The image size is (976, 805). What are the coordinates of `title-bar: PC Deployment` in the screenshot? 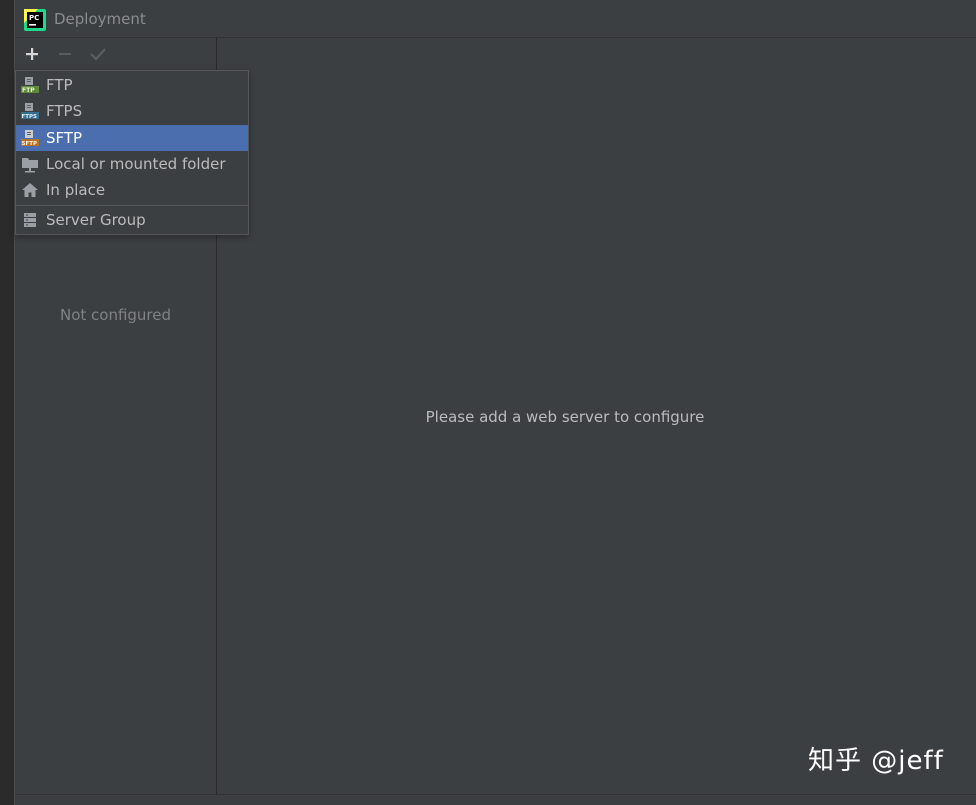 It's located at (495, 19).